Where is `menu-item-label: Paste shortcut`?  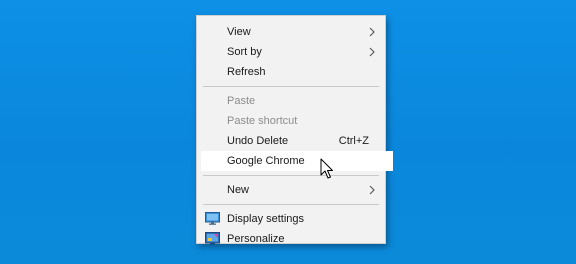
menu-item-label: Paste shortcut is located at coordinates (262, 121).